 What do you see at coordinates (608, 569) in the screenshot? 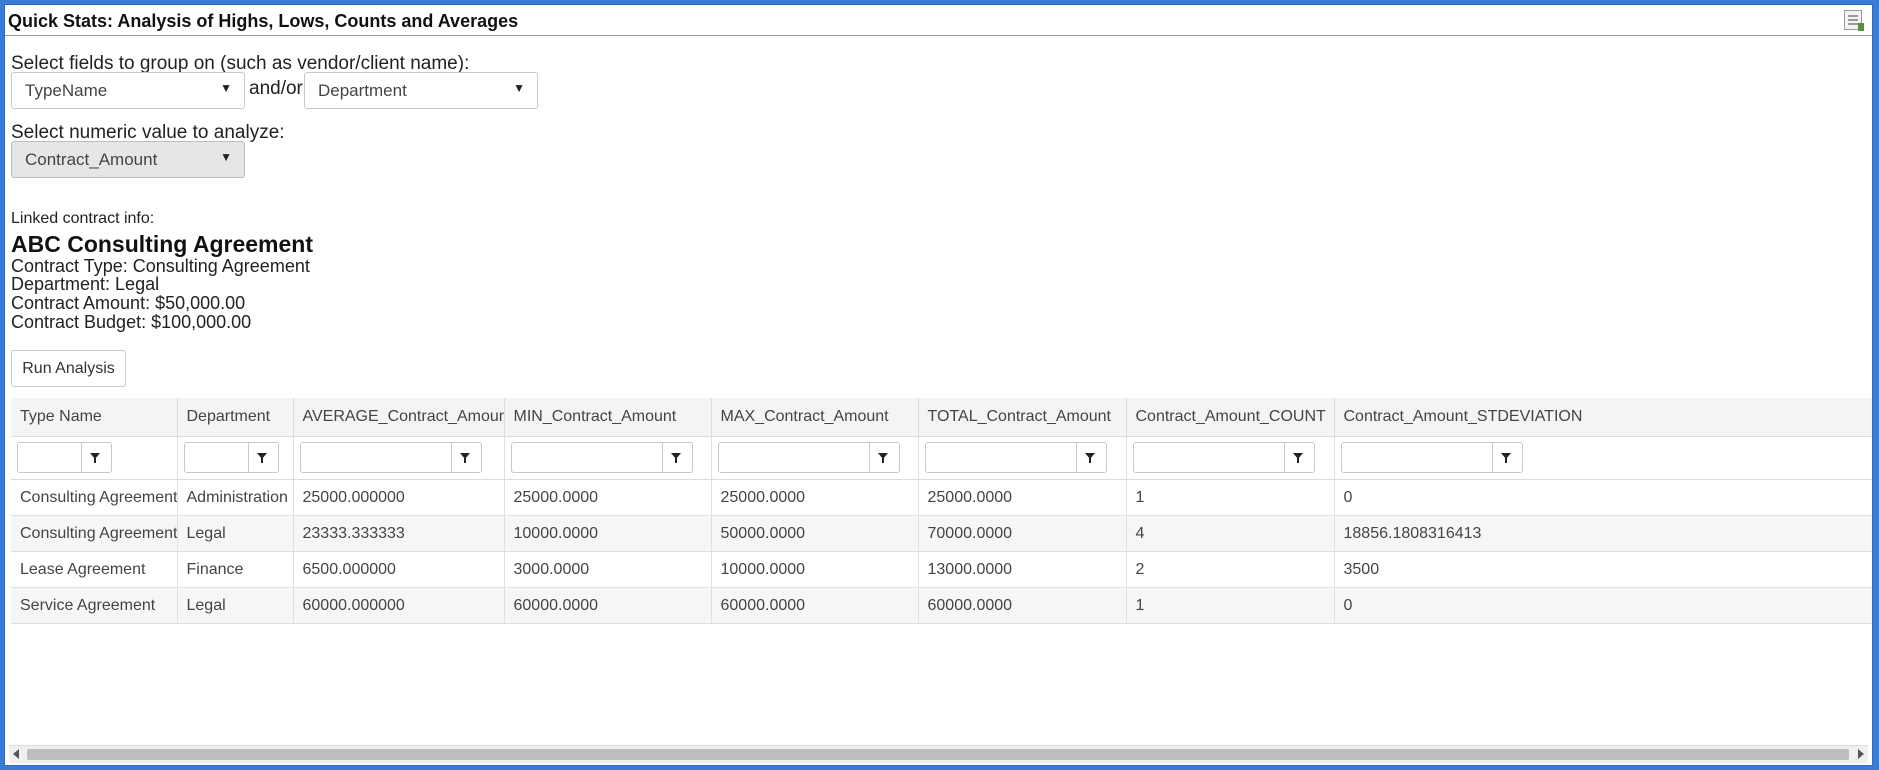
I see `table-cell: 3000.0000` at bounding box center [608, 569].